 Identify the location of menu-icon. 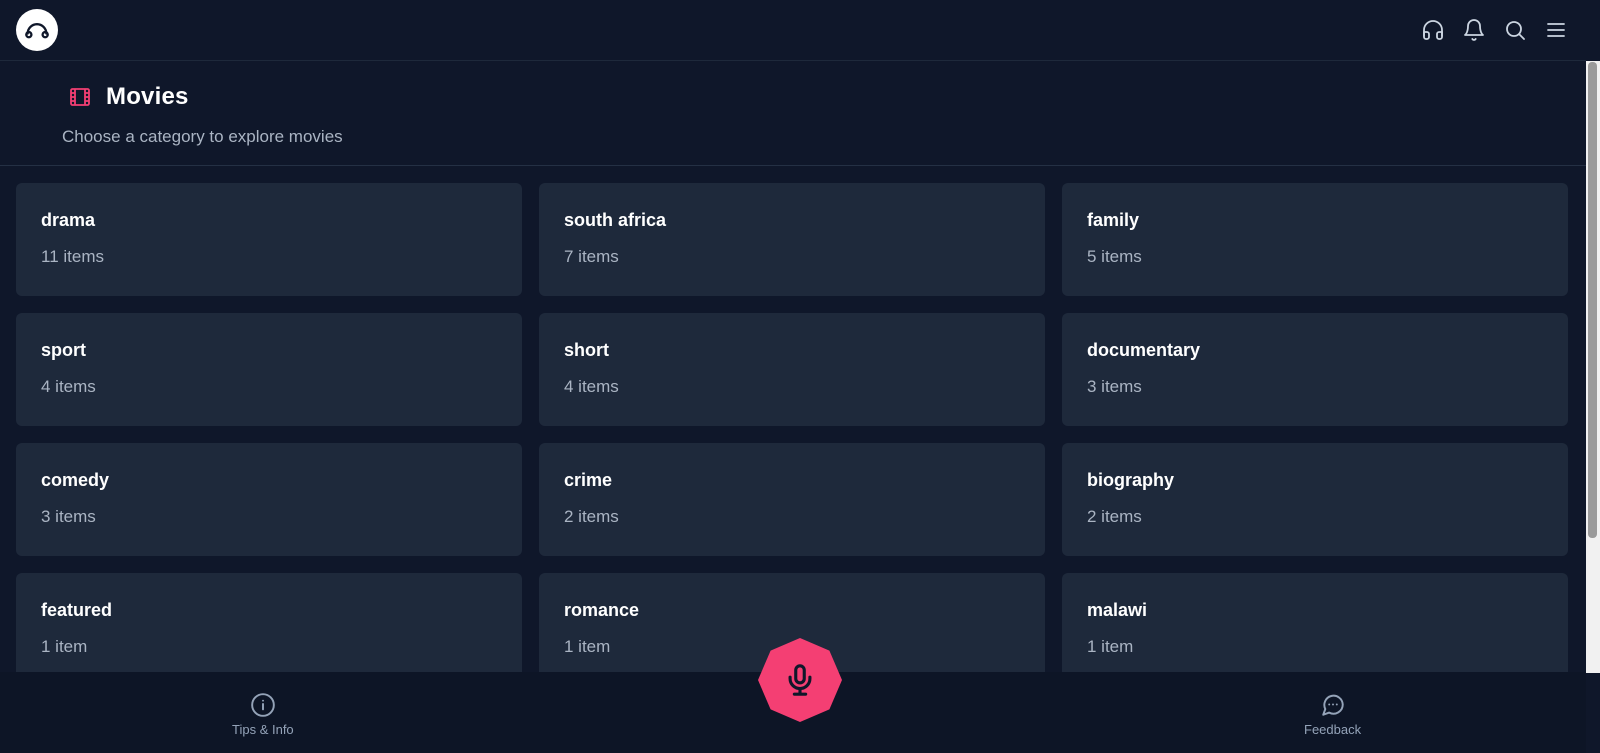
(1556, 30).